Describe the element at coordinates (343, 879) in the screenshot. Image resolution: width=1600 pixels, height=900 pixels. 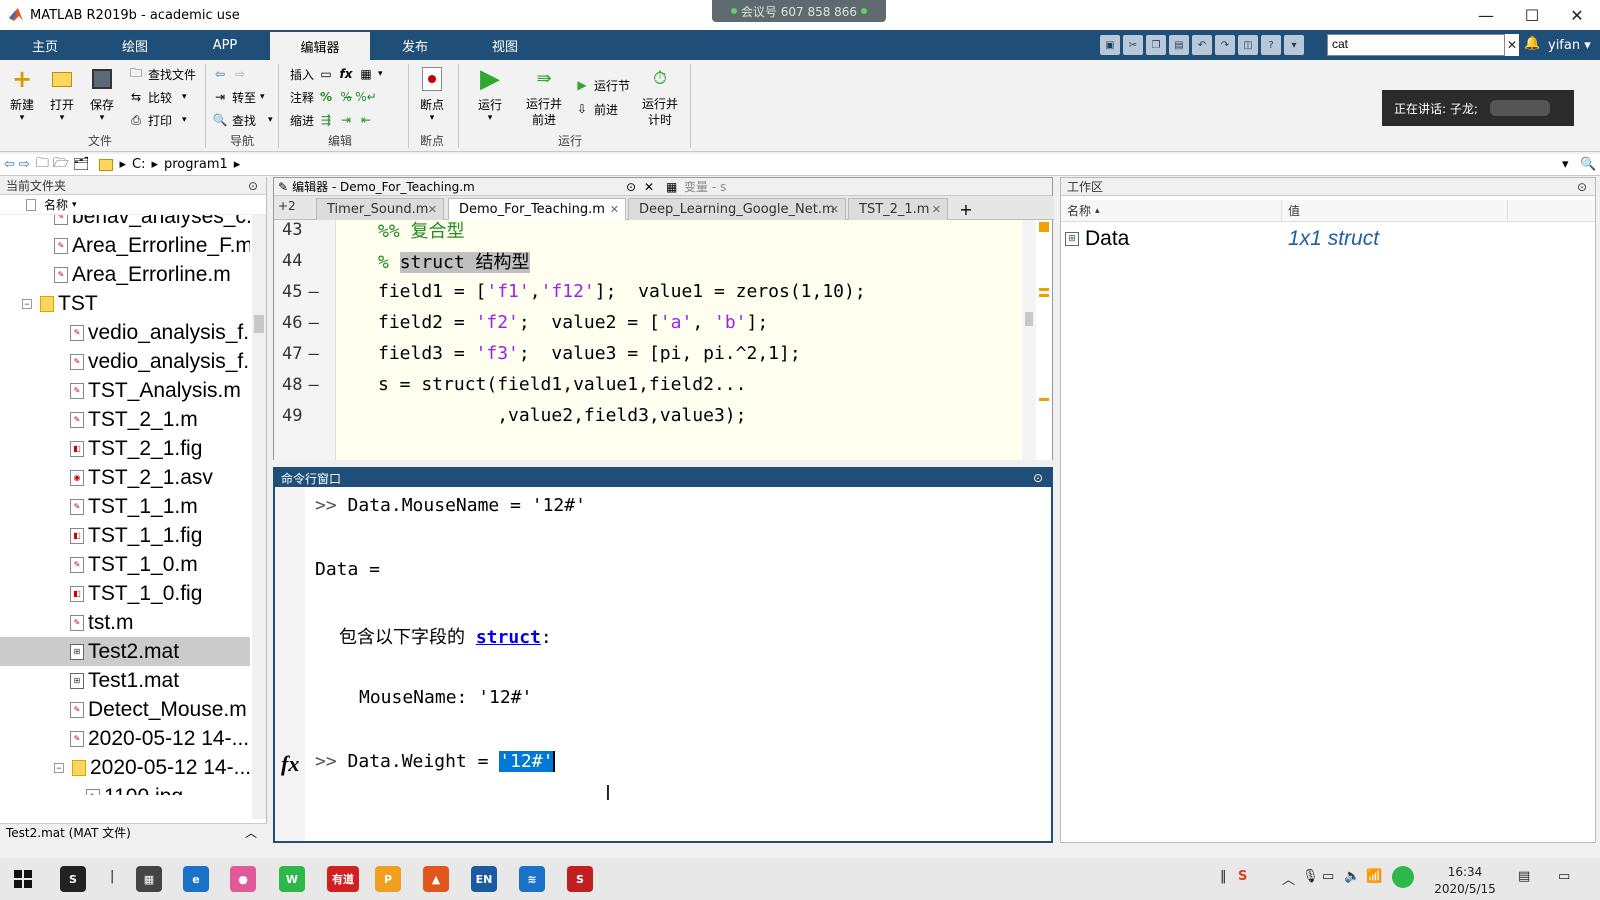
I see `youdao-icon: 有道` at that location.